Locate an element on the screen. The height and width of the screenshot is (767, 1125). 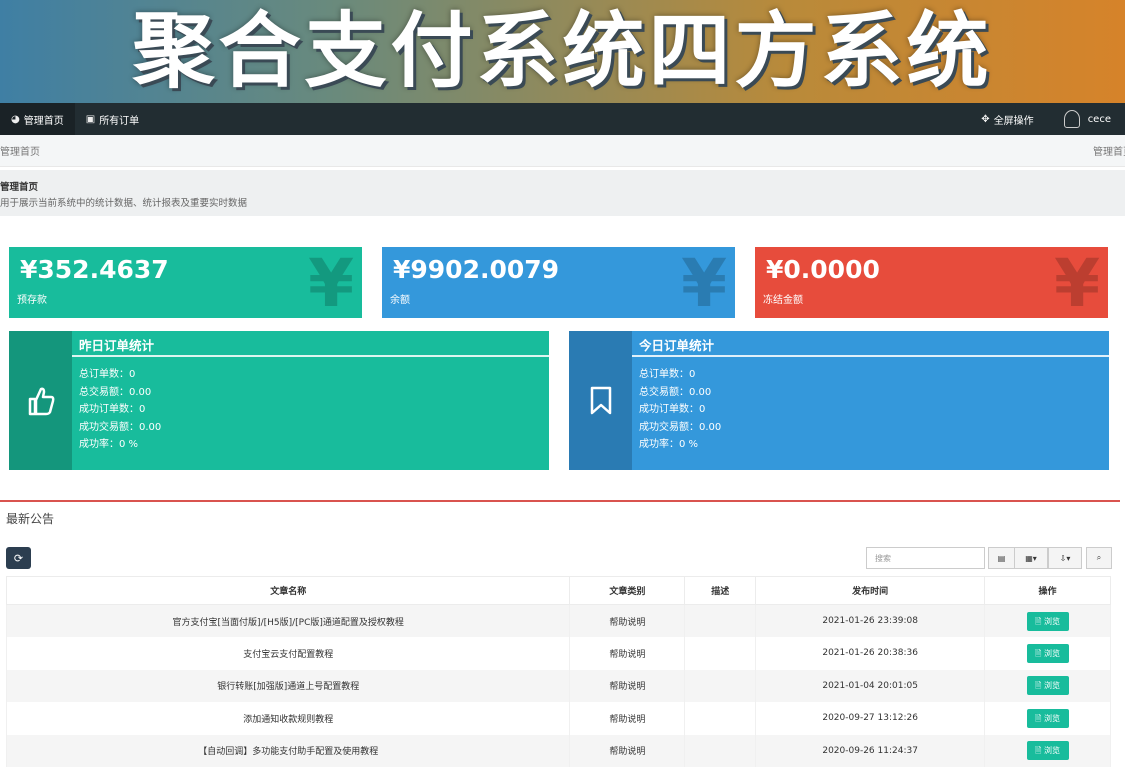
toggle-view-button: ▤ is located at coordinates (1001, 558).